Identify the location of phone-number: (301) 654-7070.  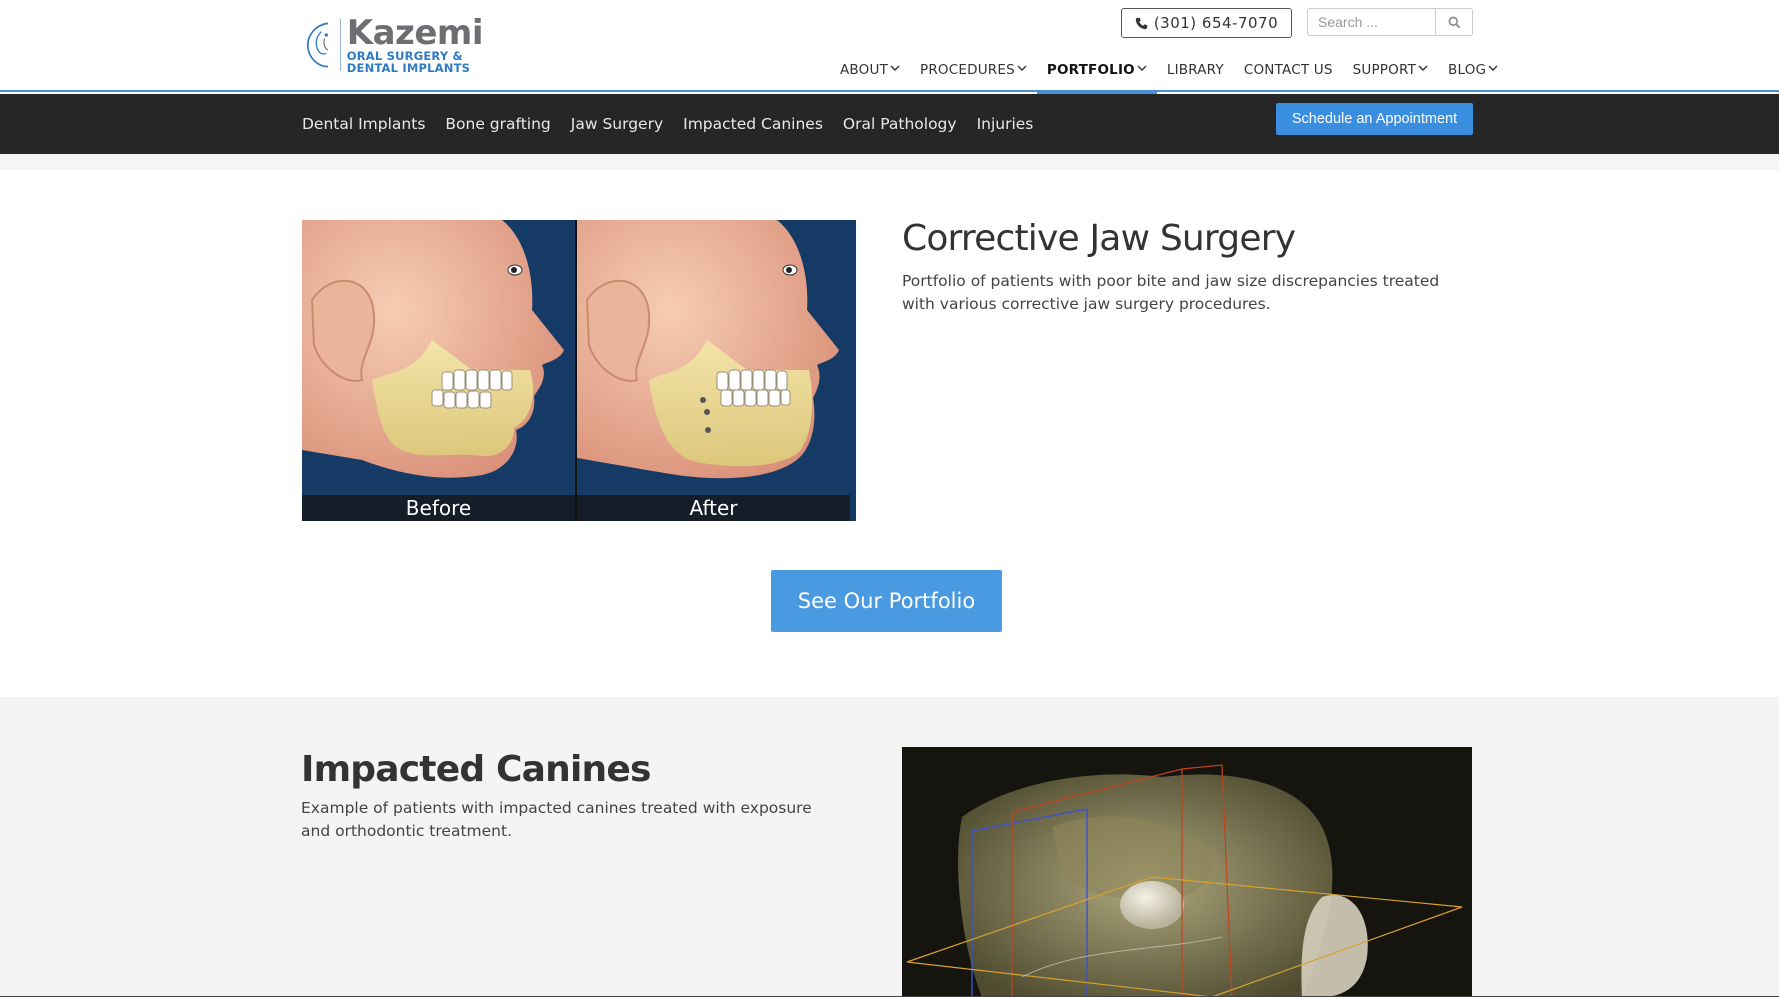
(1216, 23).